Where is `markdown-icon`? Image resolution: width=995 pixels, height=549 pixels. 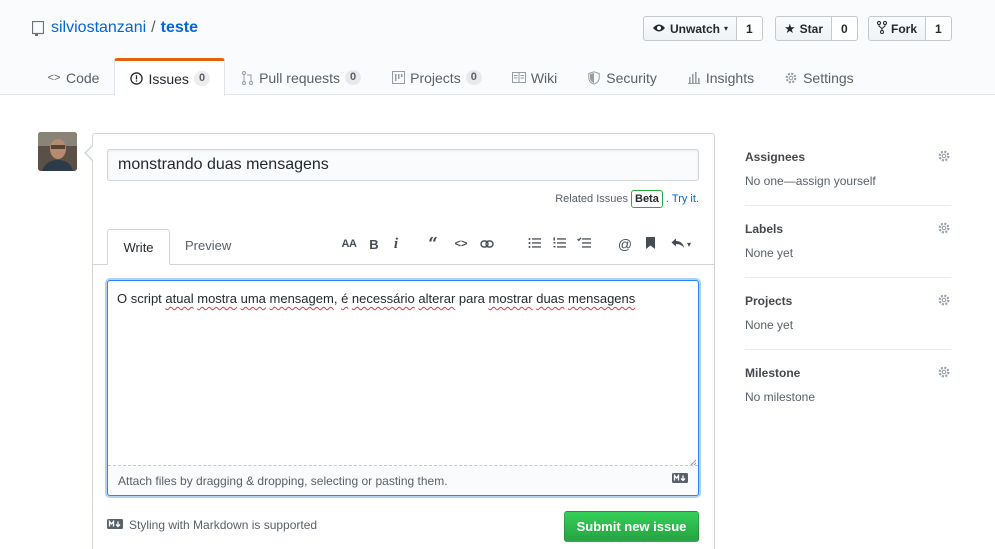
markdown-icon is located at coordinates (115, 525).